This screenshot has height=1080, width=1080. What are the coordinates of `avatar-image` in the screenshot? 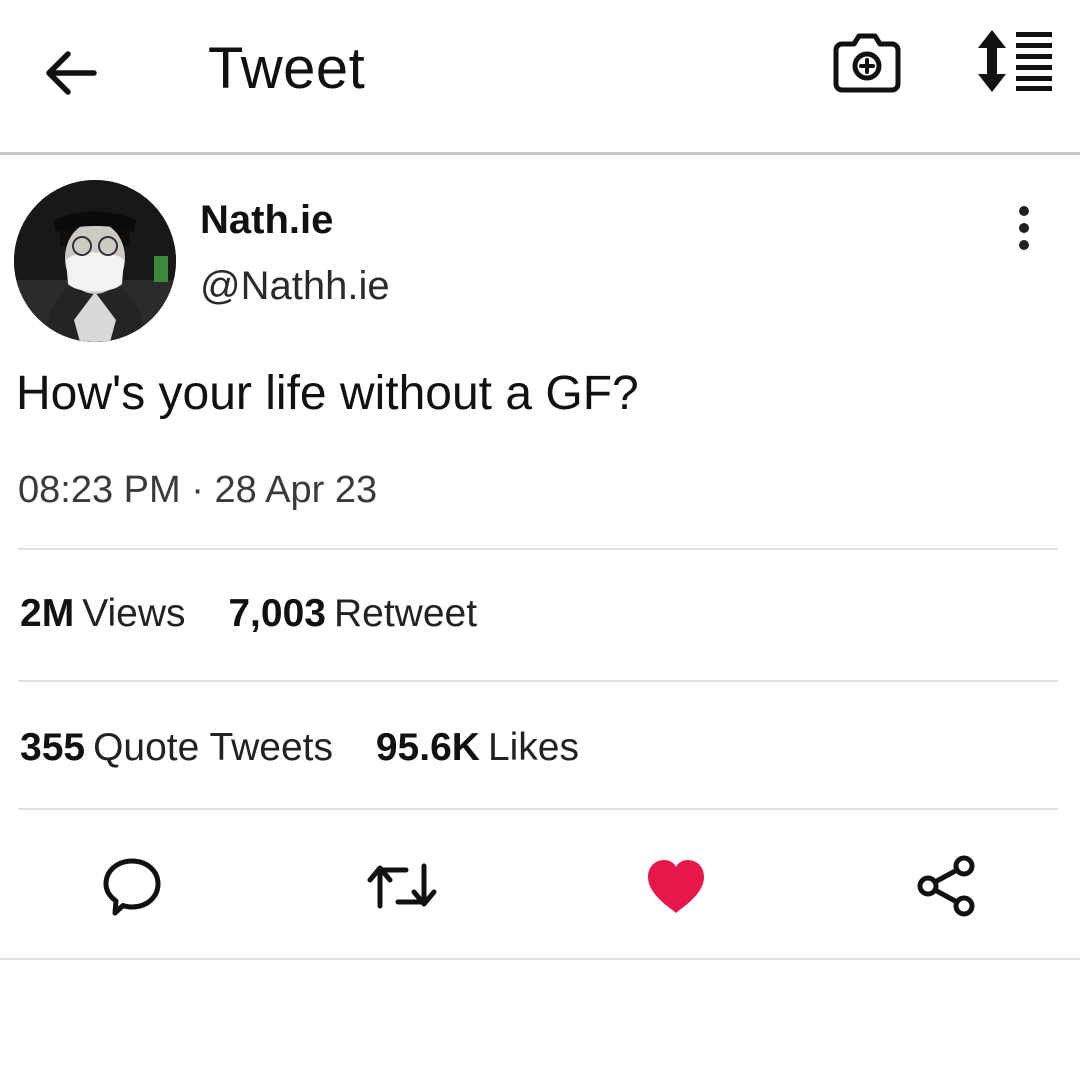 It's located at (95, 261).